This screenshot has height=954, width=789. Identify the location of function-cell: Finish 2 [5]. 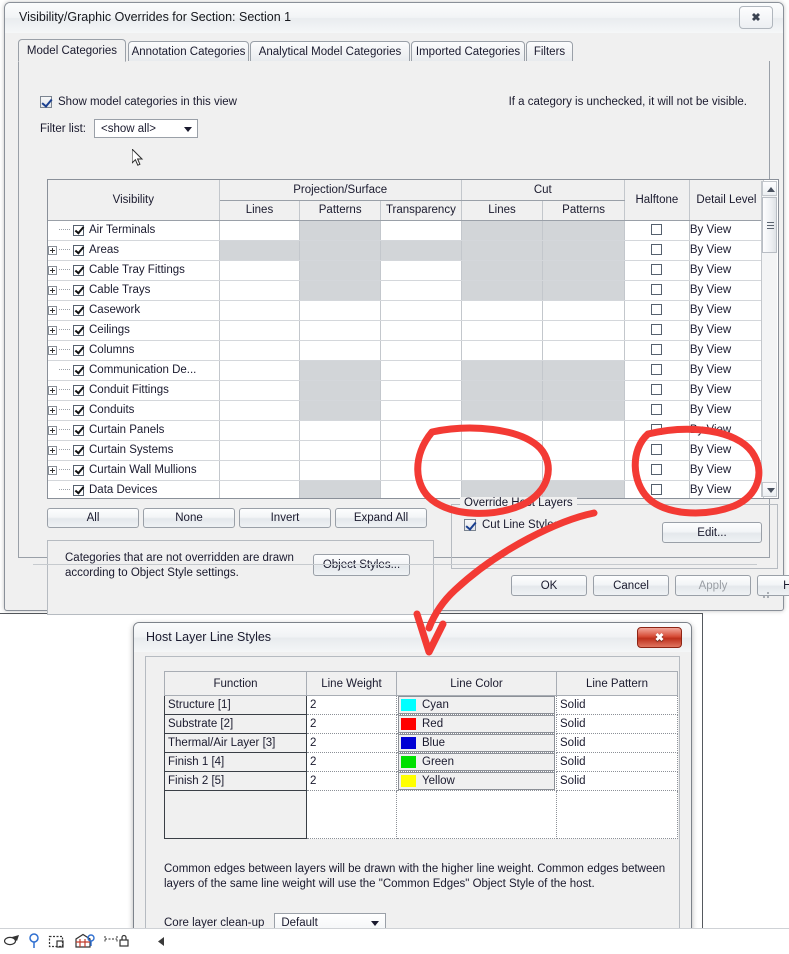
(235, 781).